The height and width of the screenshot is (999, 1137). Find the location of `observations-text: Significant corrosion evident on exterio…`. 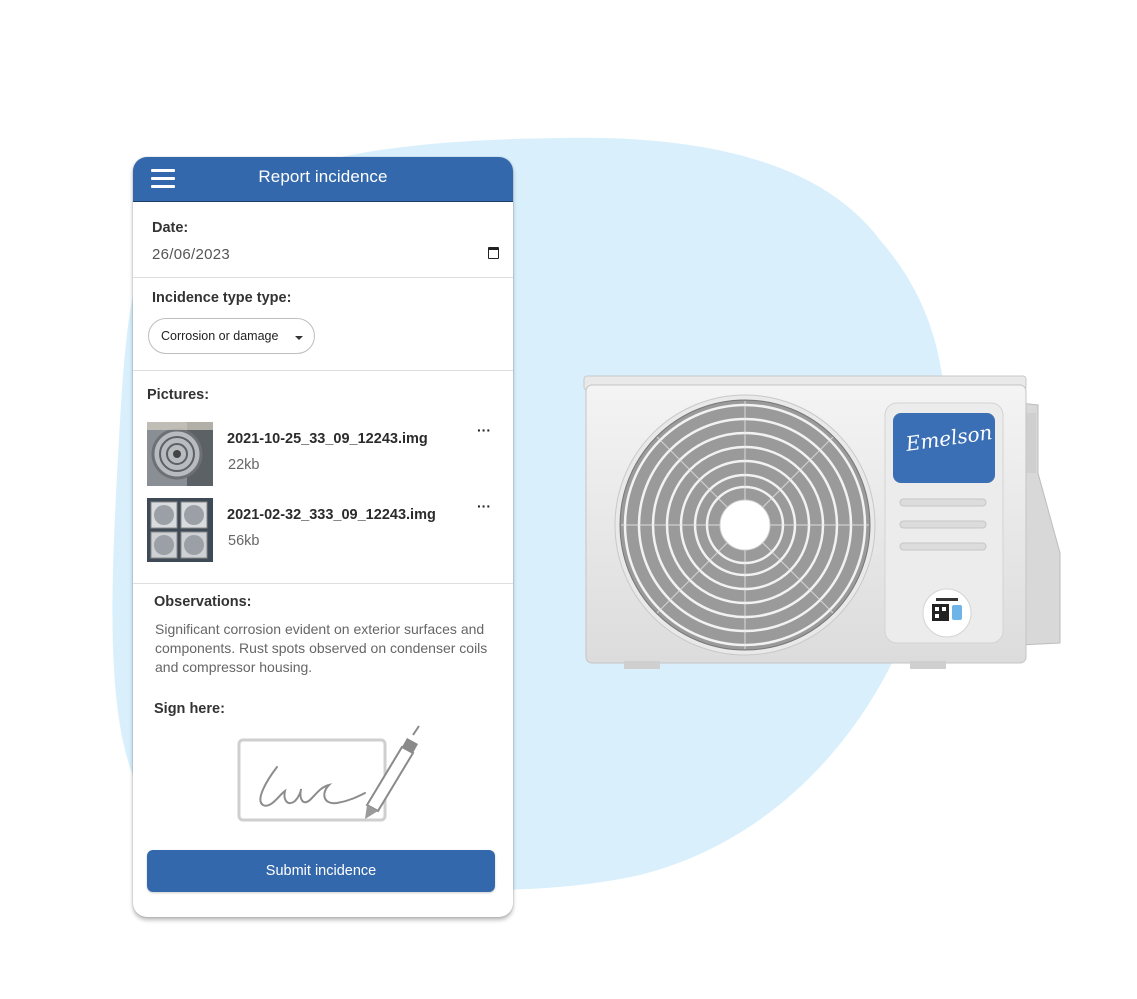

observations-text: Significant corrosion evident on exterio… is located at coordinates (327, 648).